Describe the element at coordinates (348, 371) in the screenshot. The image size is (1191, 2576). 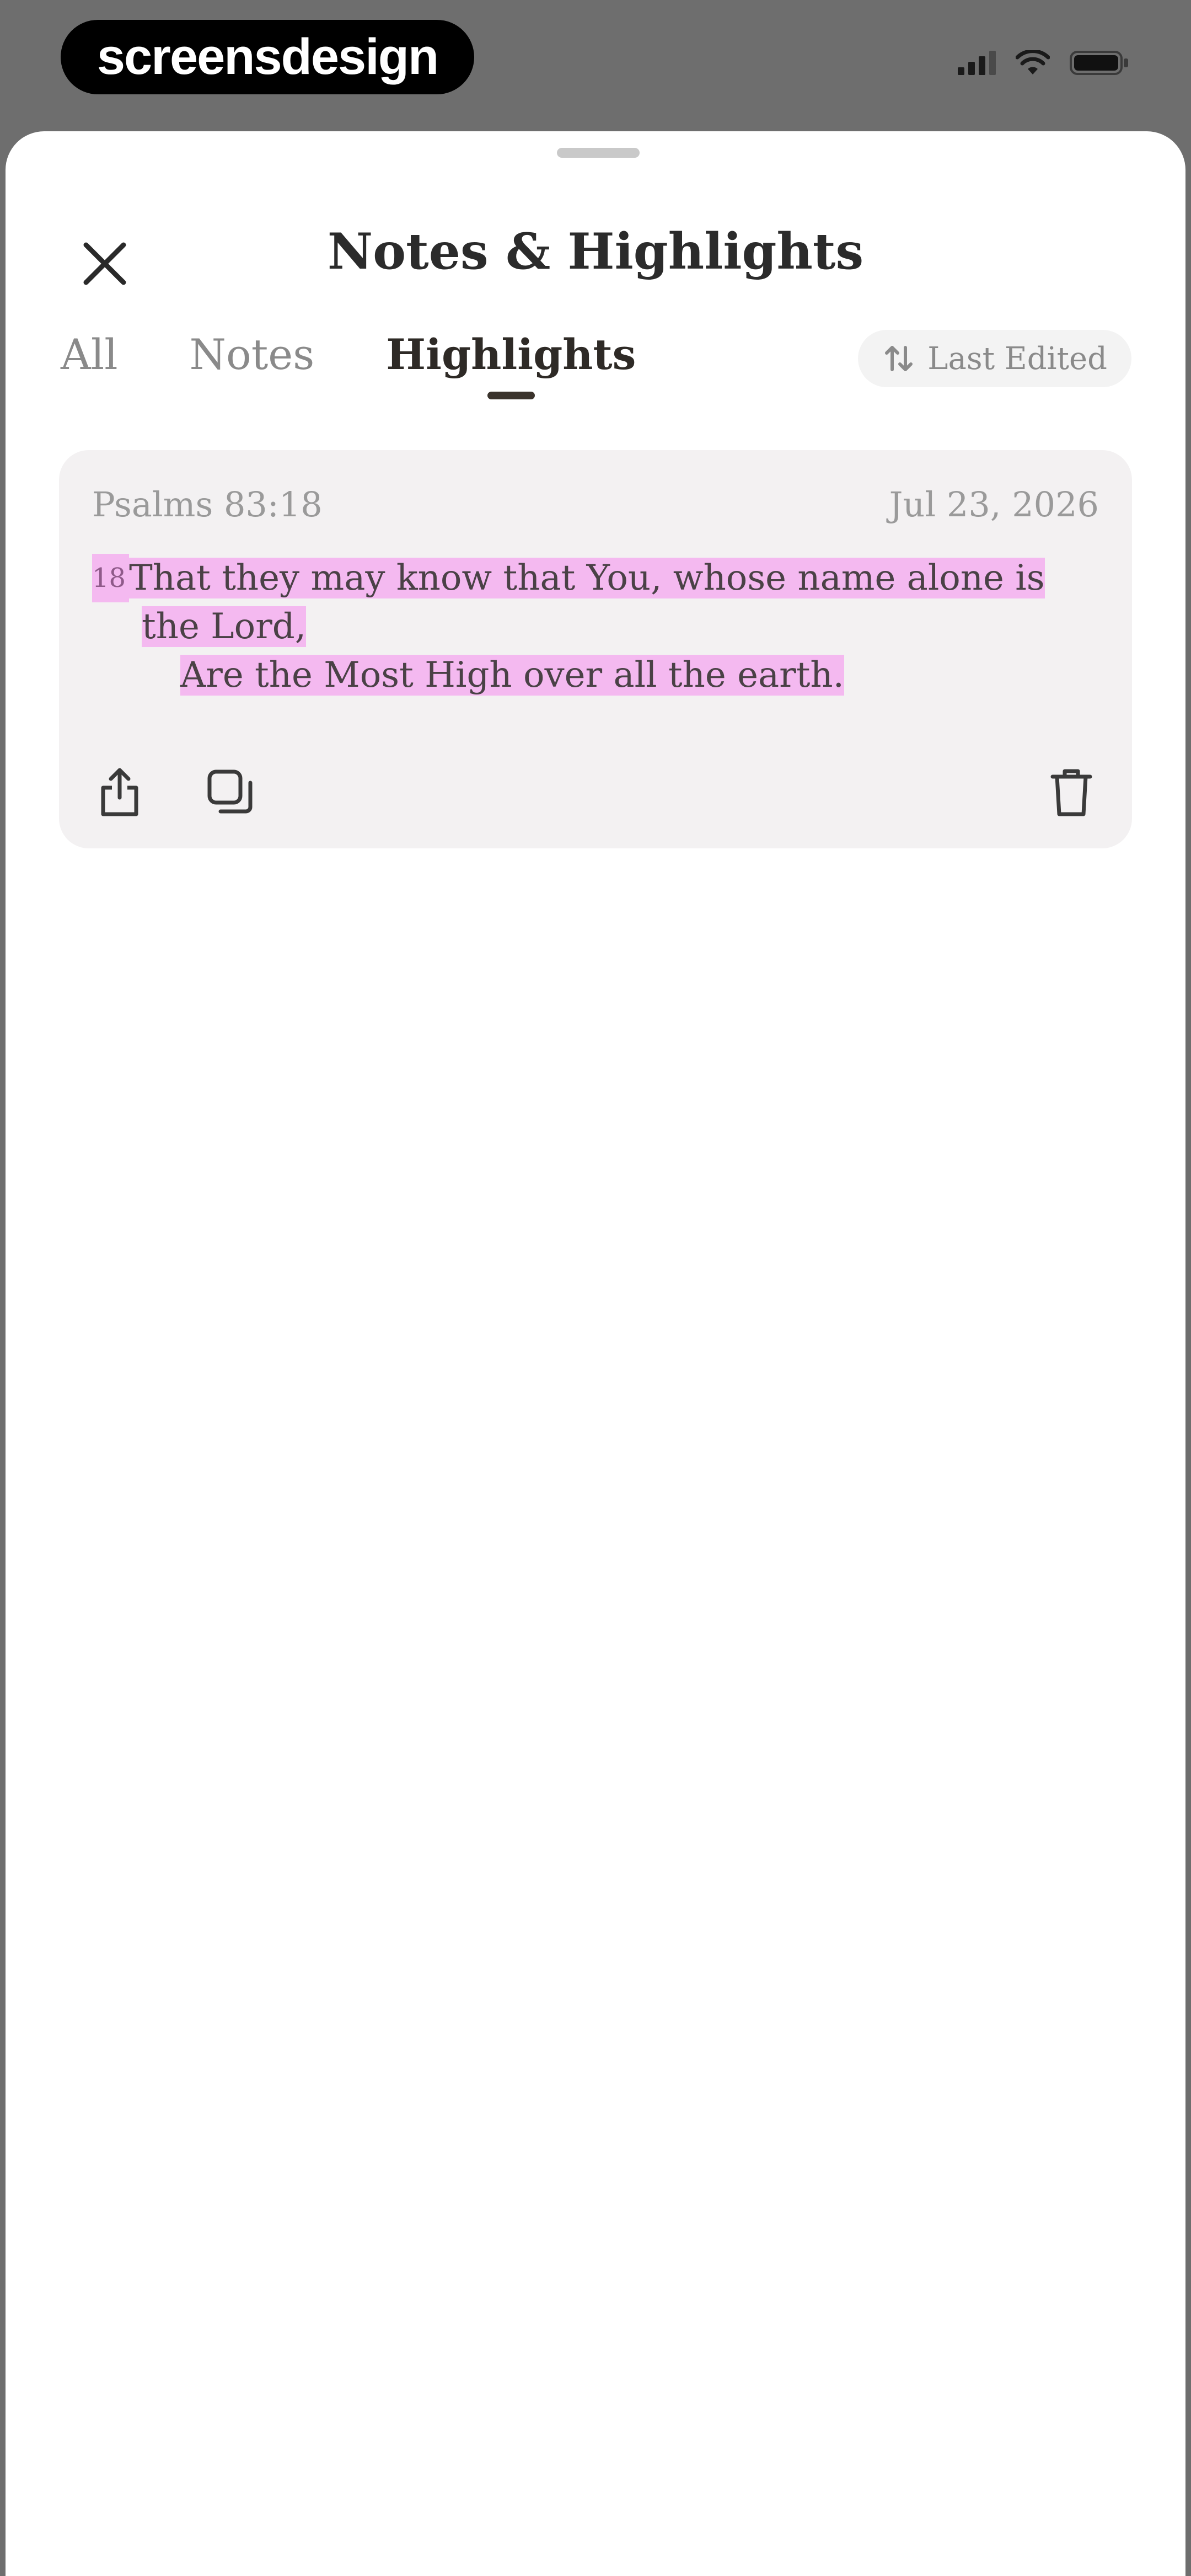
I see `filter-tabs: All Notes Highlights` at that location.